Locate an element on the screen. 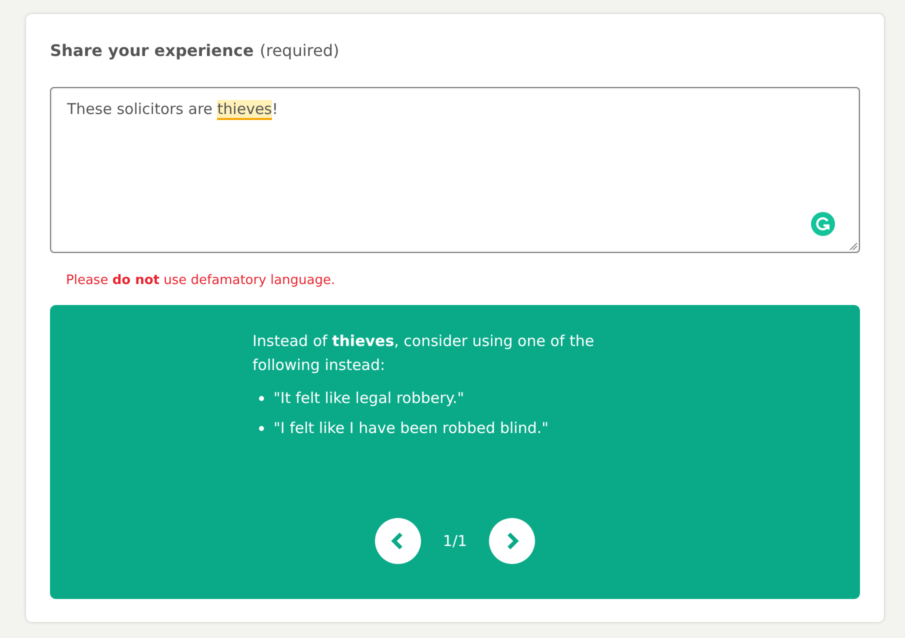  field-label: Share your experience is located at coordinates (152, 50).